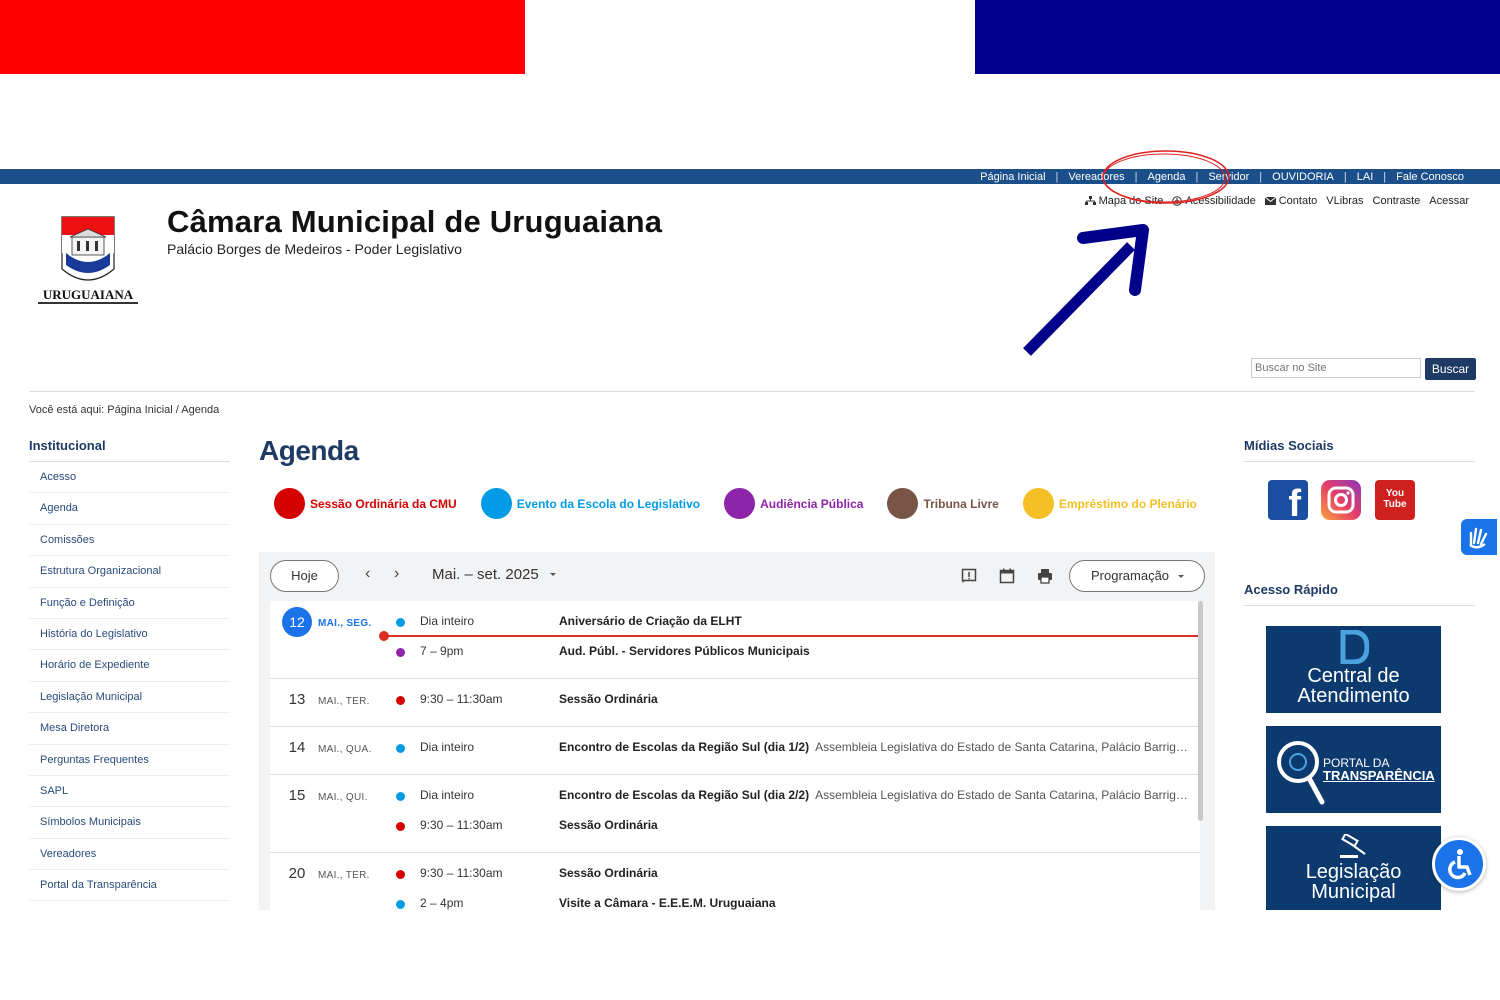 The image size is (1500, 1000). What do you see at coordinates (297, 796) in the screenshot?
I see `day-number: 15` at bounding box center [297, 796].